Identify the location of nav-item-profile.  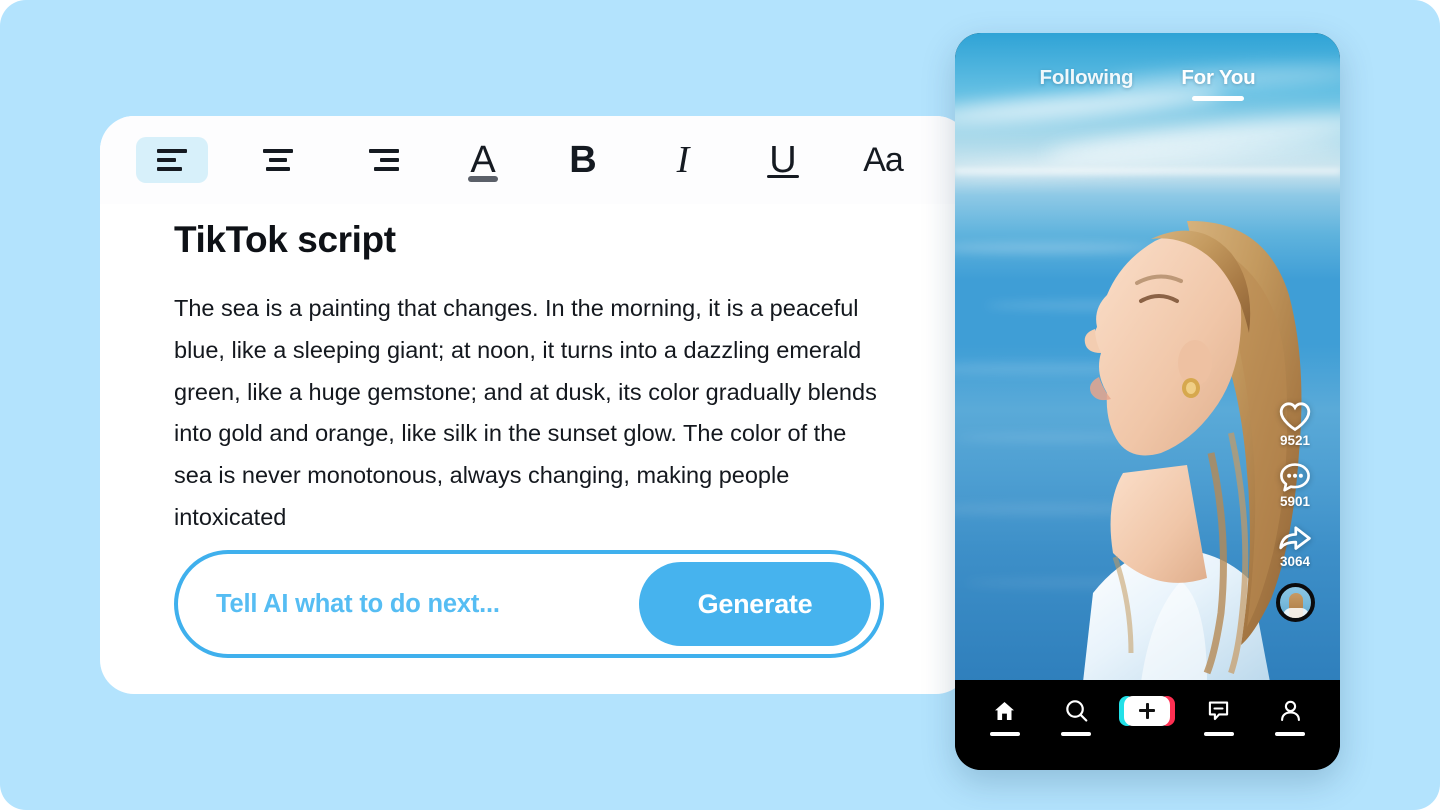
(1290, 717).